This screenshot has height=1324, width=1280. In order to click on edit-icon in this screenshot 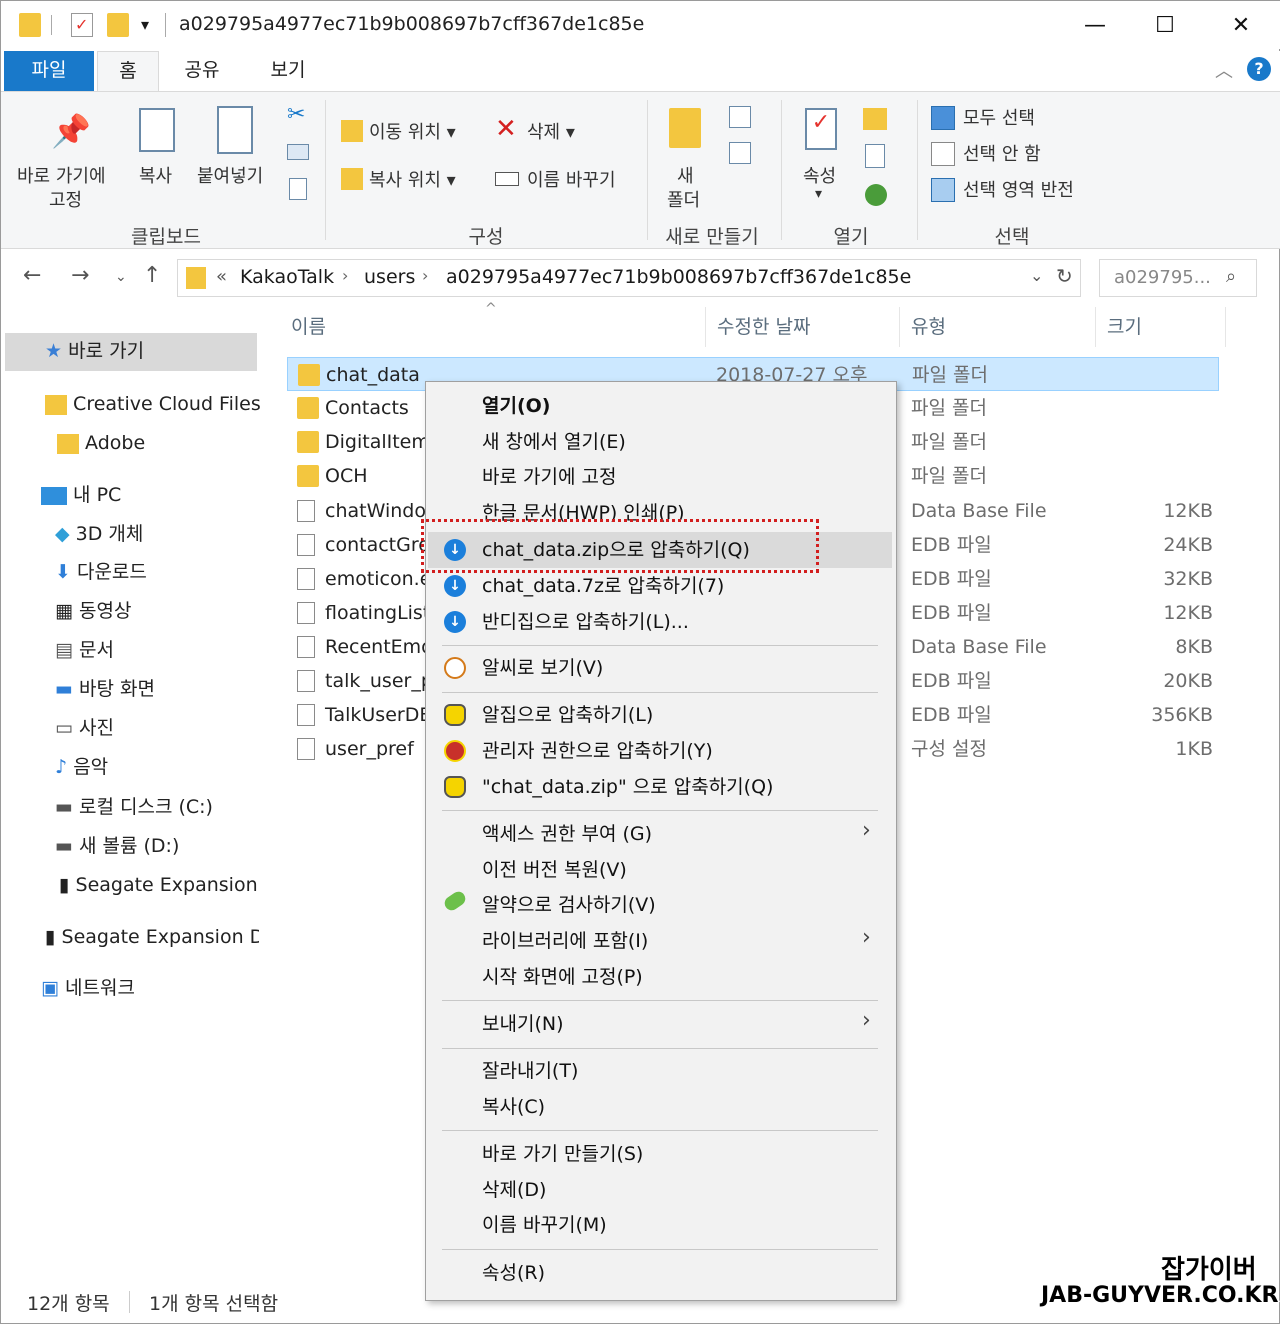, I will do `click(875, 156)`.